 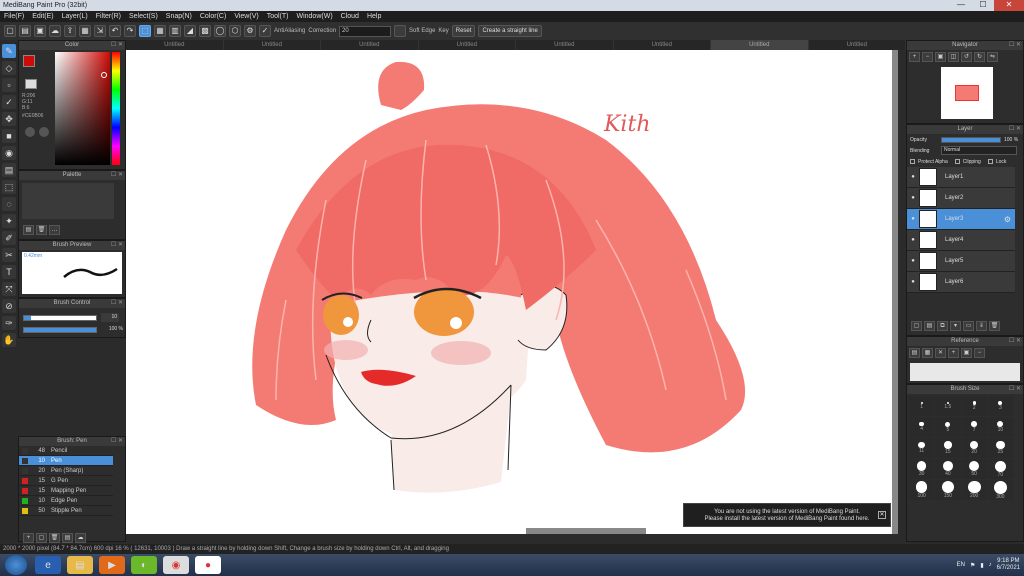 I want to click on duplicate-layer-icon: ⧉, so click(x=942, y=326).